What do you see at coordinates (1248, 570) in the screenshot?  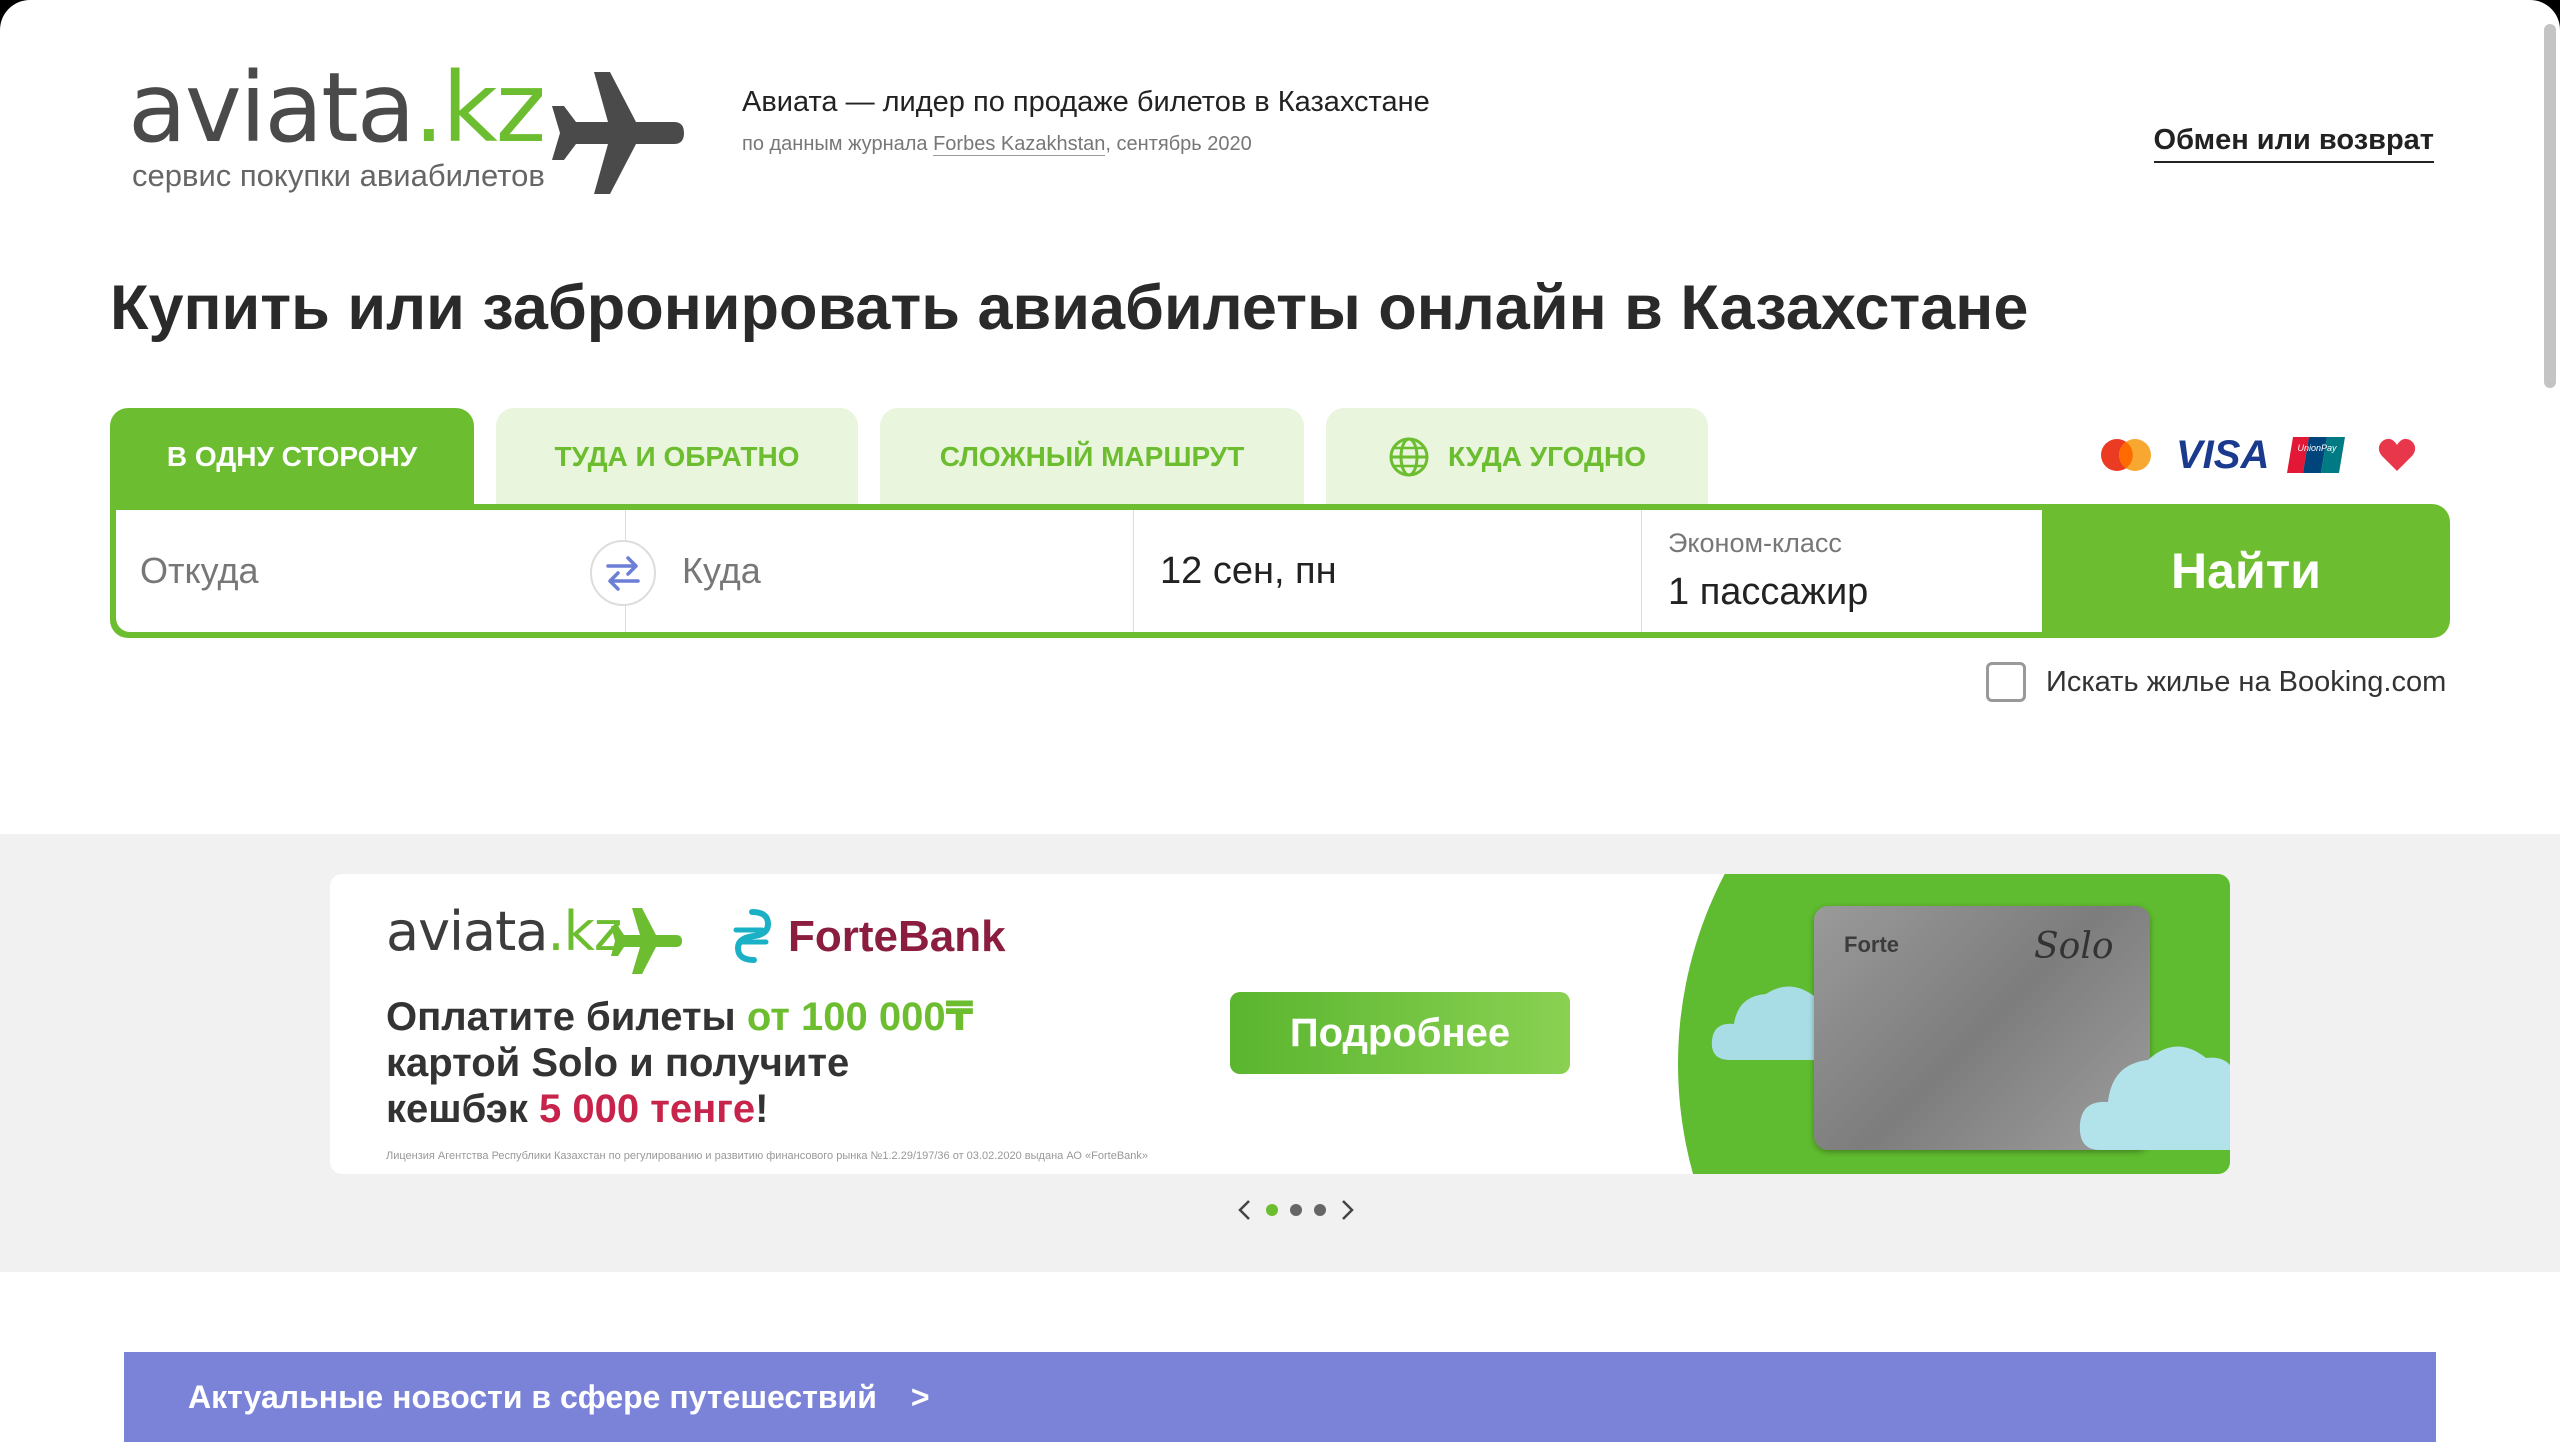 I see `date-value: 12 сен, пн` at bounding box center [1248, 570].